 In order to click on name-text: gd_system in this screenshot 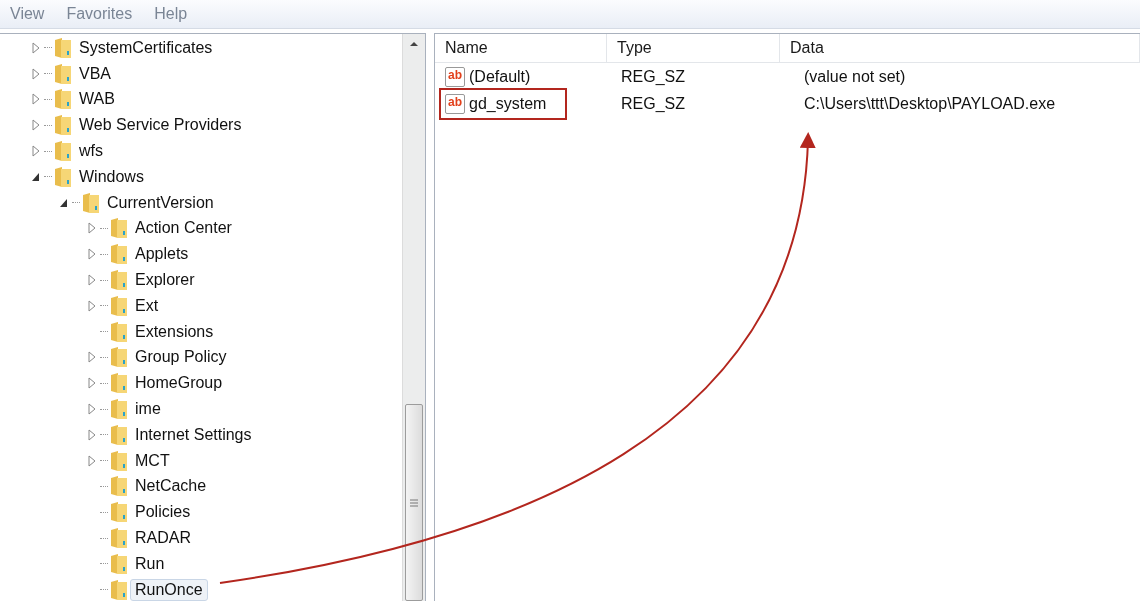, I will do `click(508, 104)`.